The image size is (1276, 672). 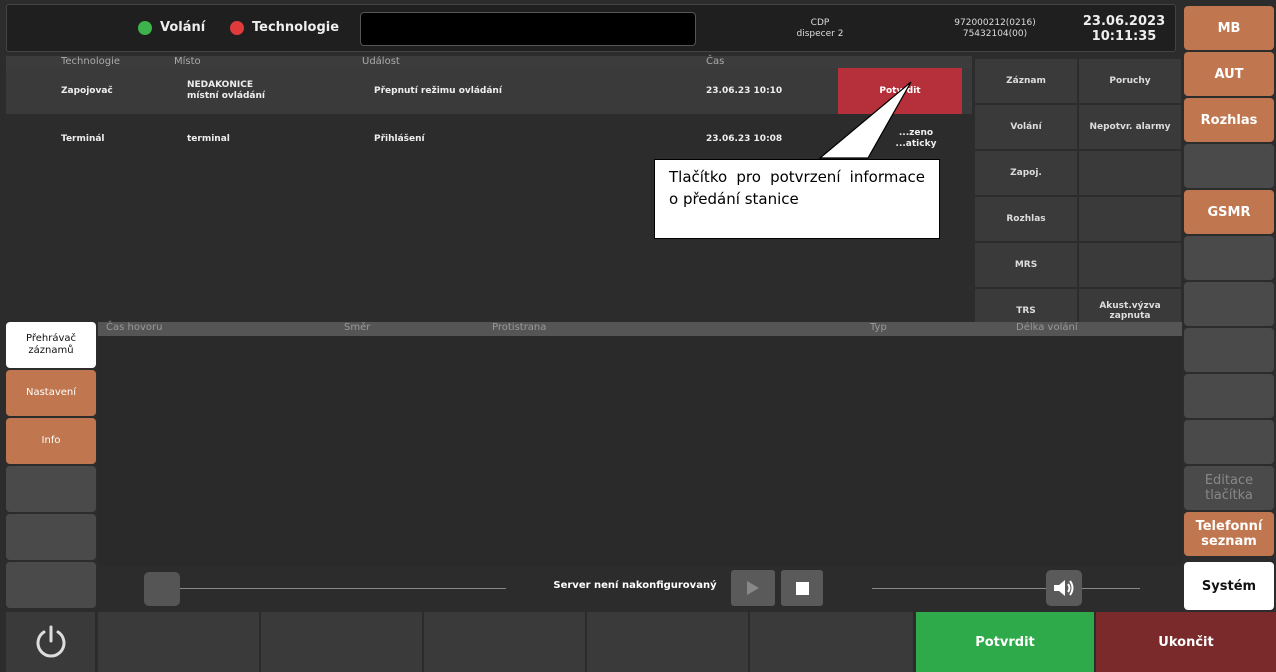 What do you see at coordinates (1229, 74) in the screenshot?
I see `menu-aut-button: AUT` at bounding box center [1229, 74].